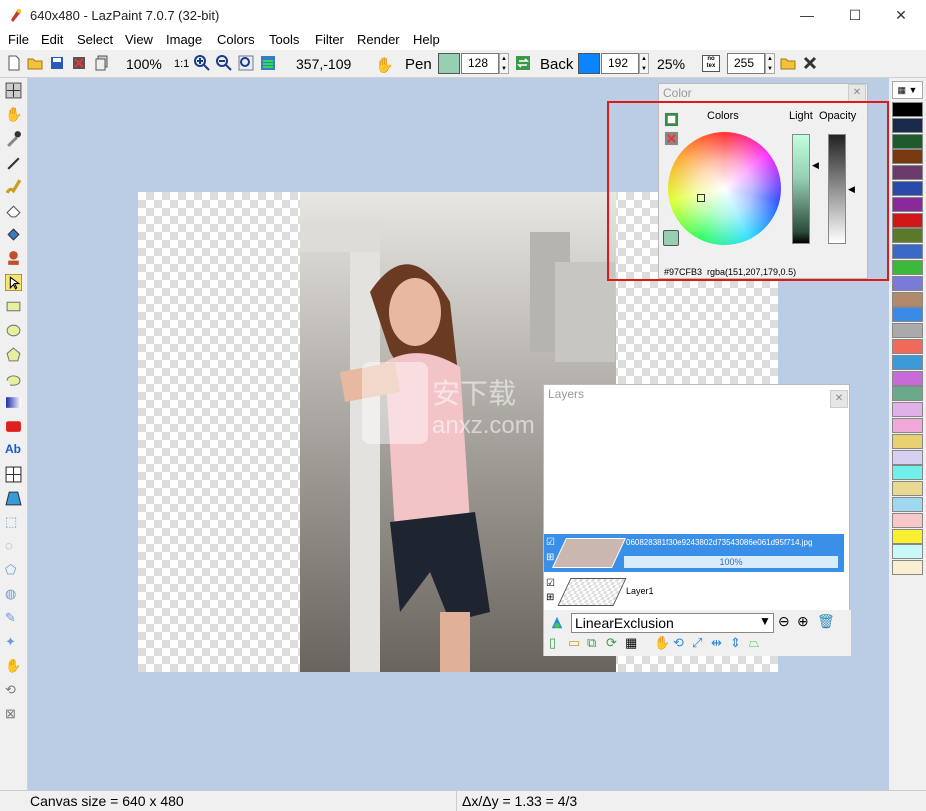 The width and height of the screenshot is (926, 811). What do you see at coordinates (329, 39) in the screenshot?
I see `menu-filter: Filter` at bounding box center [329, 39].